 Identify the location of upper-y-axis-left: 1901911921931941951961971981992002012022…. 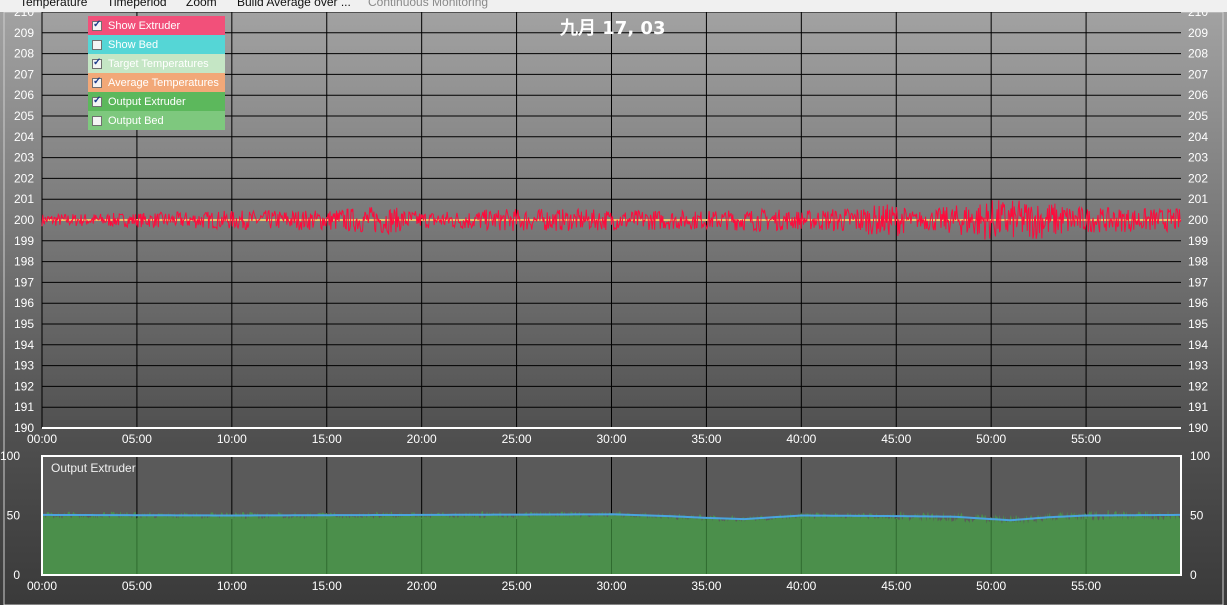
(24, 223).